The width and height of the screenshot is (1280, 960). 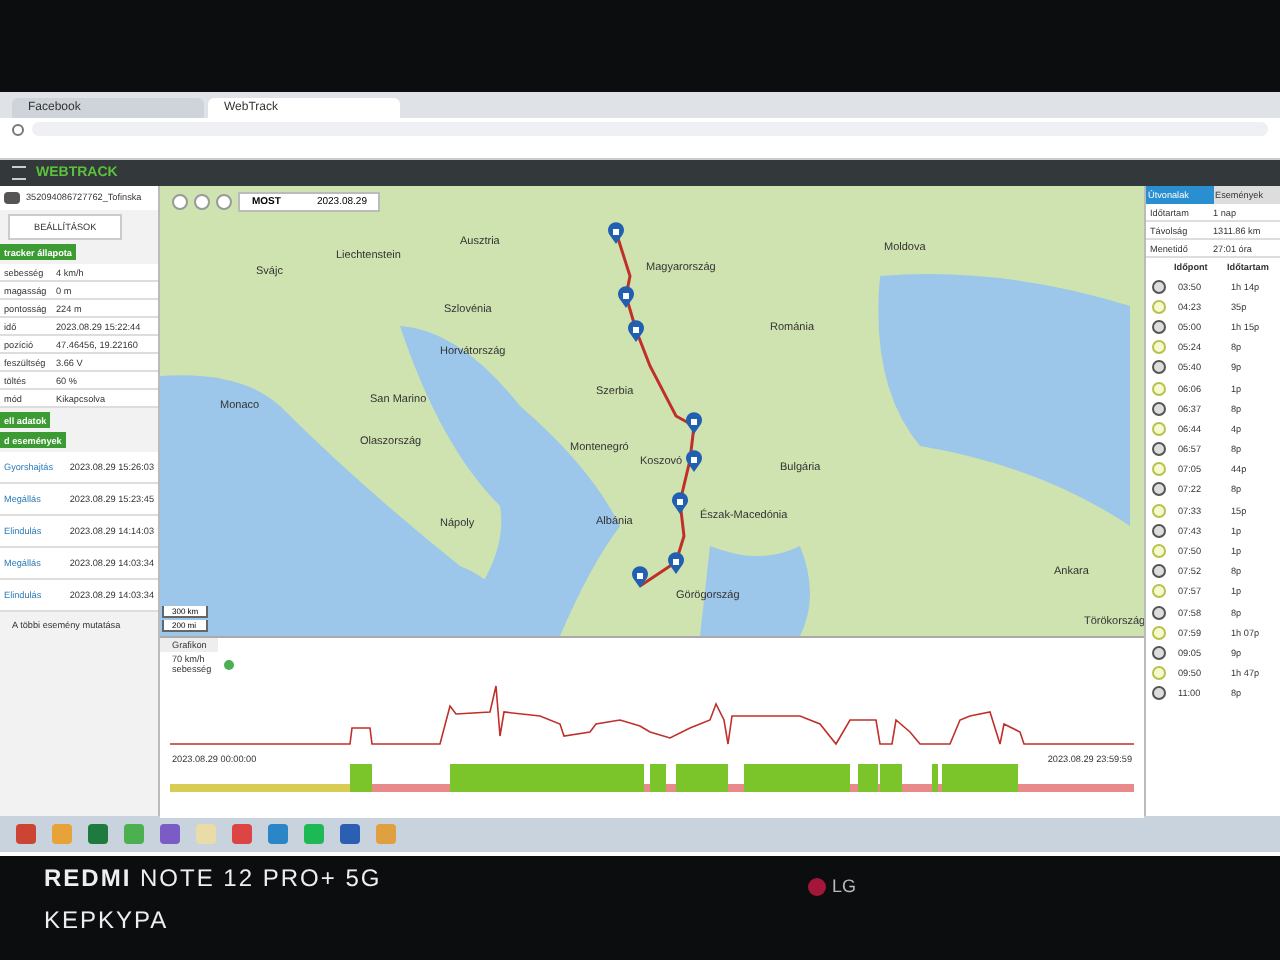 What do you see at coordinates (843, 886) in the screenshot?
I see `brand-logo: LG` at bounding box center [843, 886].